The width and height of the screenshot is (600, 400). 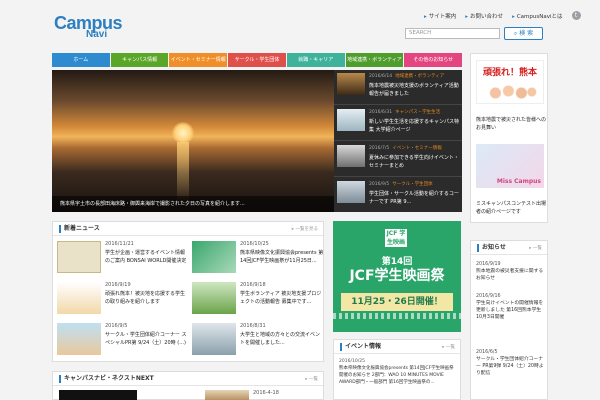 I want to click on site-logo: Campus Navi, so click(x=88, y=27).